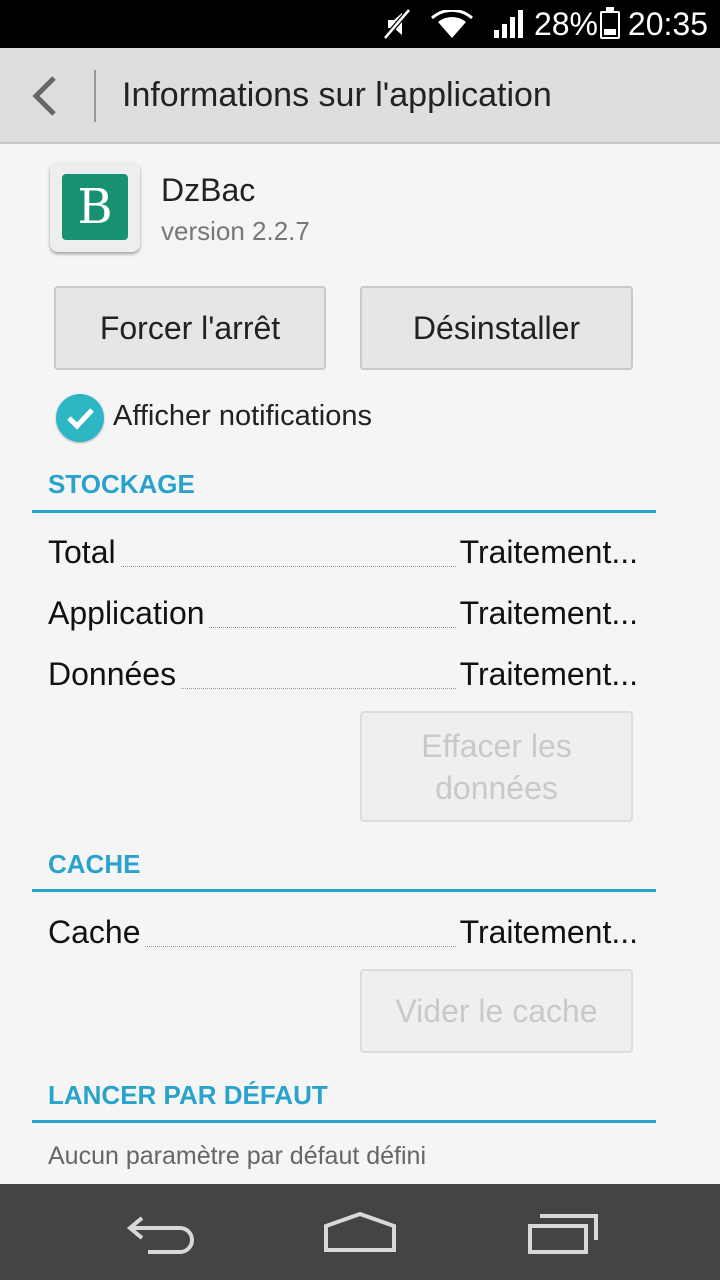  Describe the element at coordinates (496, 328) in the screenshot. I see `uninstall-button: Désinstaller` at that location.